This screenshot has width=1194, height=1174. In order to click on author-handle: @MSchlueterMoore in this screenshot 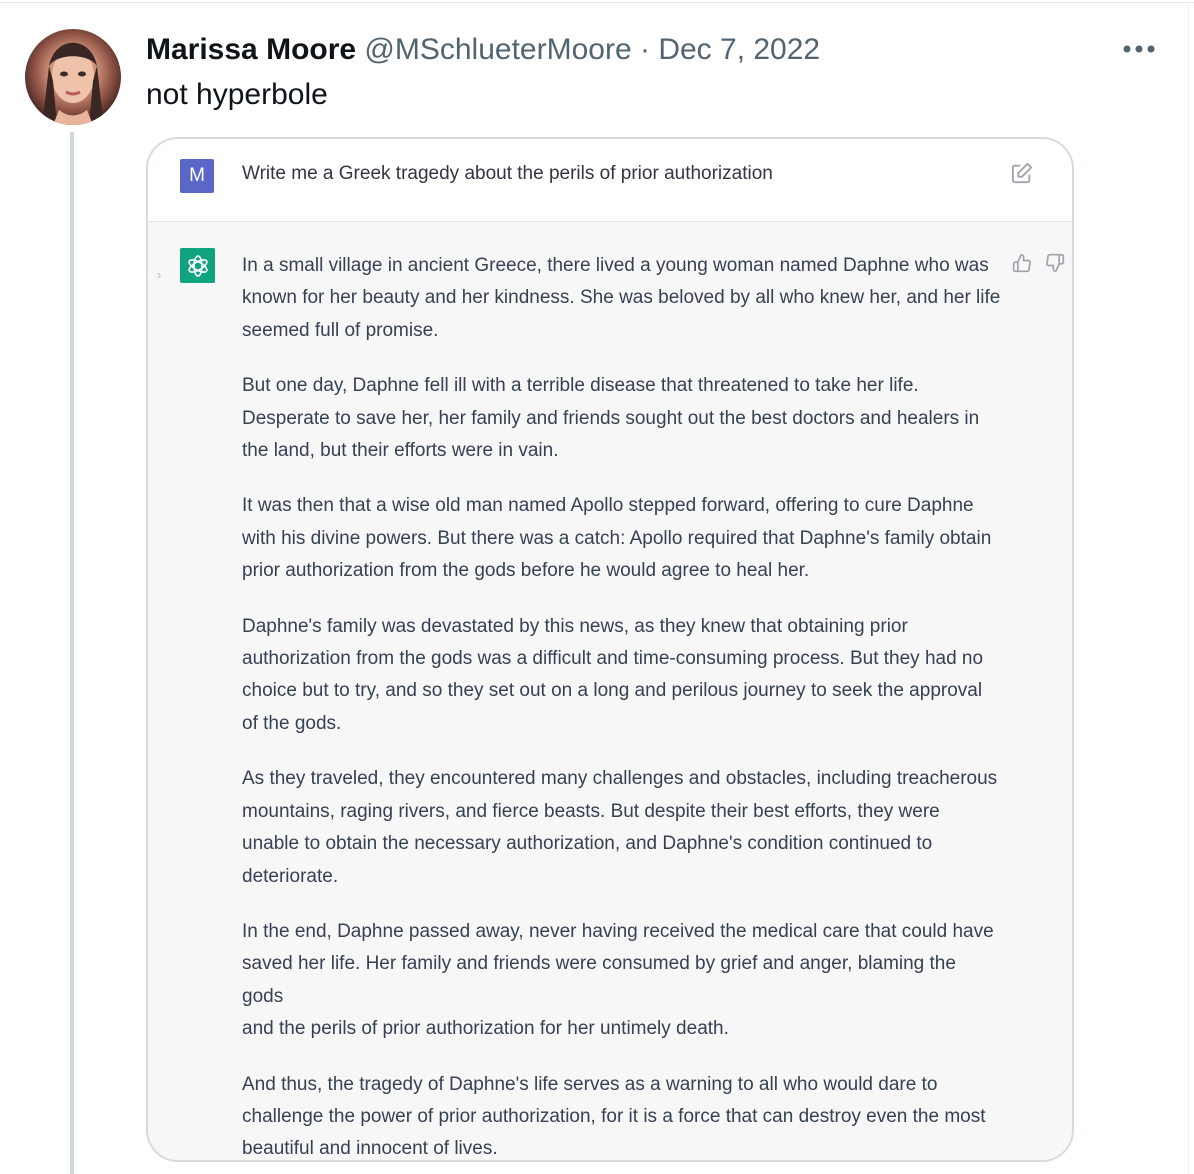, I will do `click(497, 49)`.